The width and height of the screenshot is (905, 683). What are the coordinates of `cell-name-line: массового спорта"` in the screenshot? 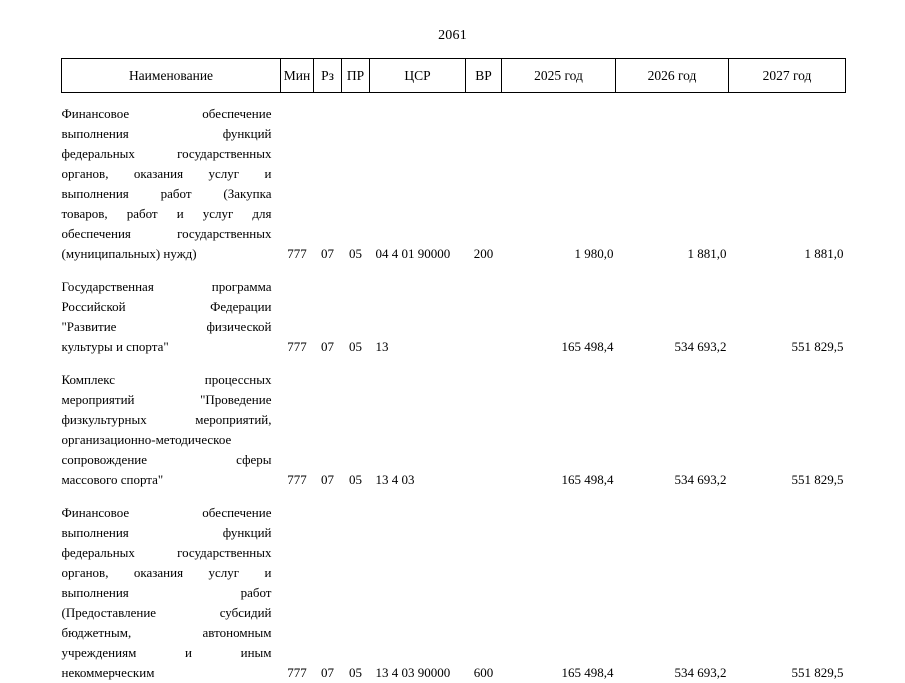 It's located at (167, 480).